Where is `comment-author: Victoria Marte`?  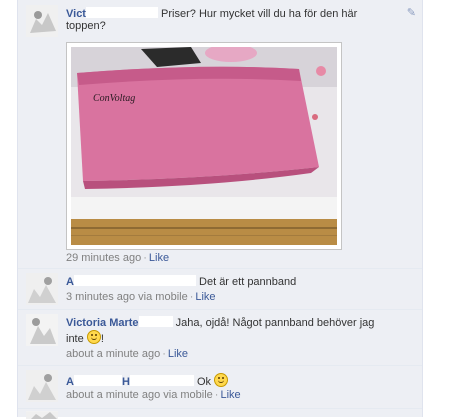
comment-author: Victoria Marte is located at coordinates (102, 323).